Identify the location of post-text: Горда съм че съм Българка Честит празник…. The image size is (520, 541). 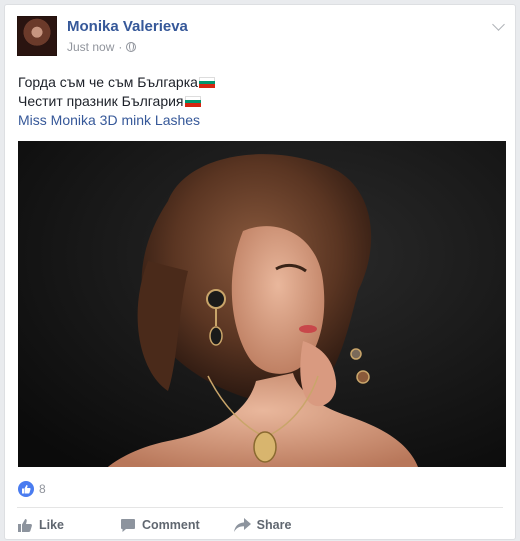
(116, 101).